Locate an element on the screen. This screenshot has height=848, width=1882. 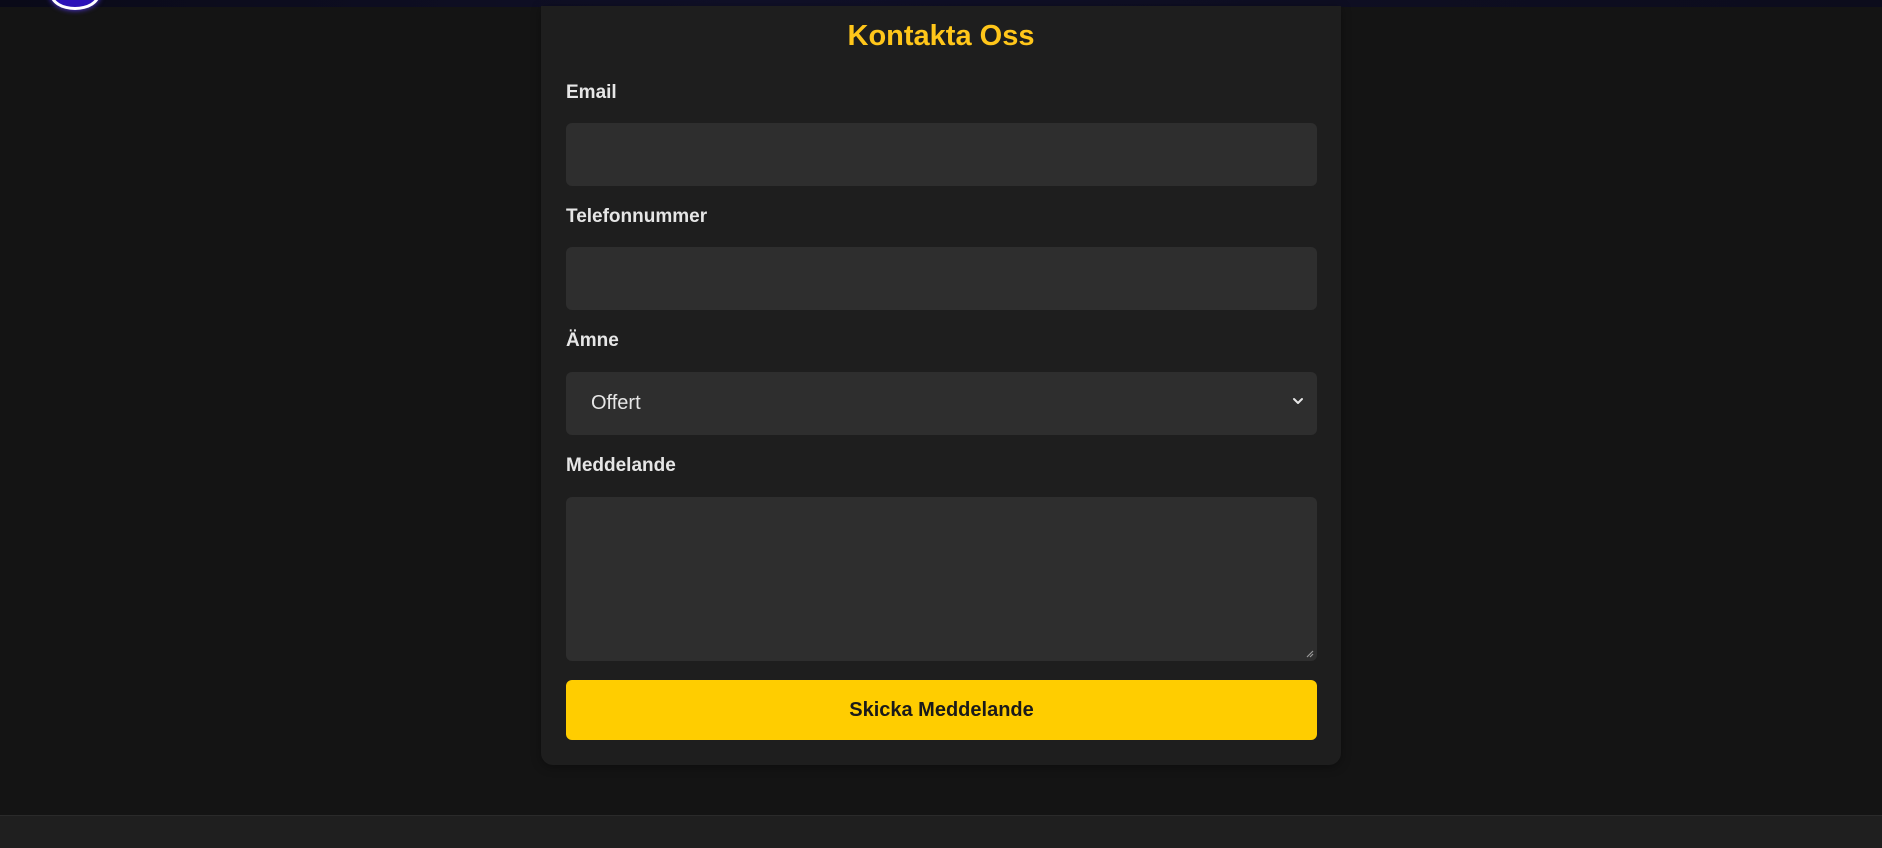
send-message-button: Skicka Meddelande is located at coordinates (941, 710).